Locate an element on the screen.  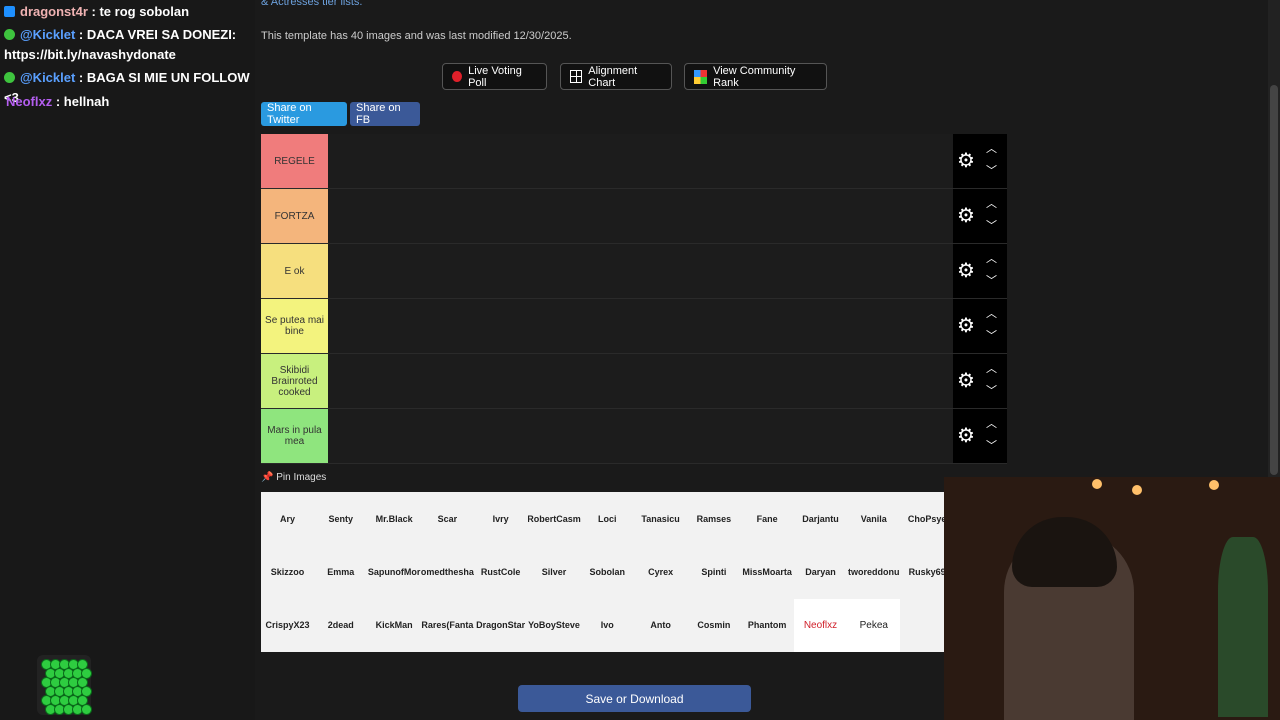
chat-text: te rog sobolan is located at coordinates (144, 11).